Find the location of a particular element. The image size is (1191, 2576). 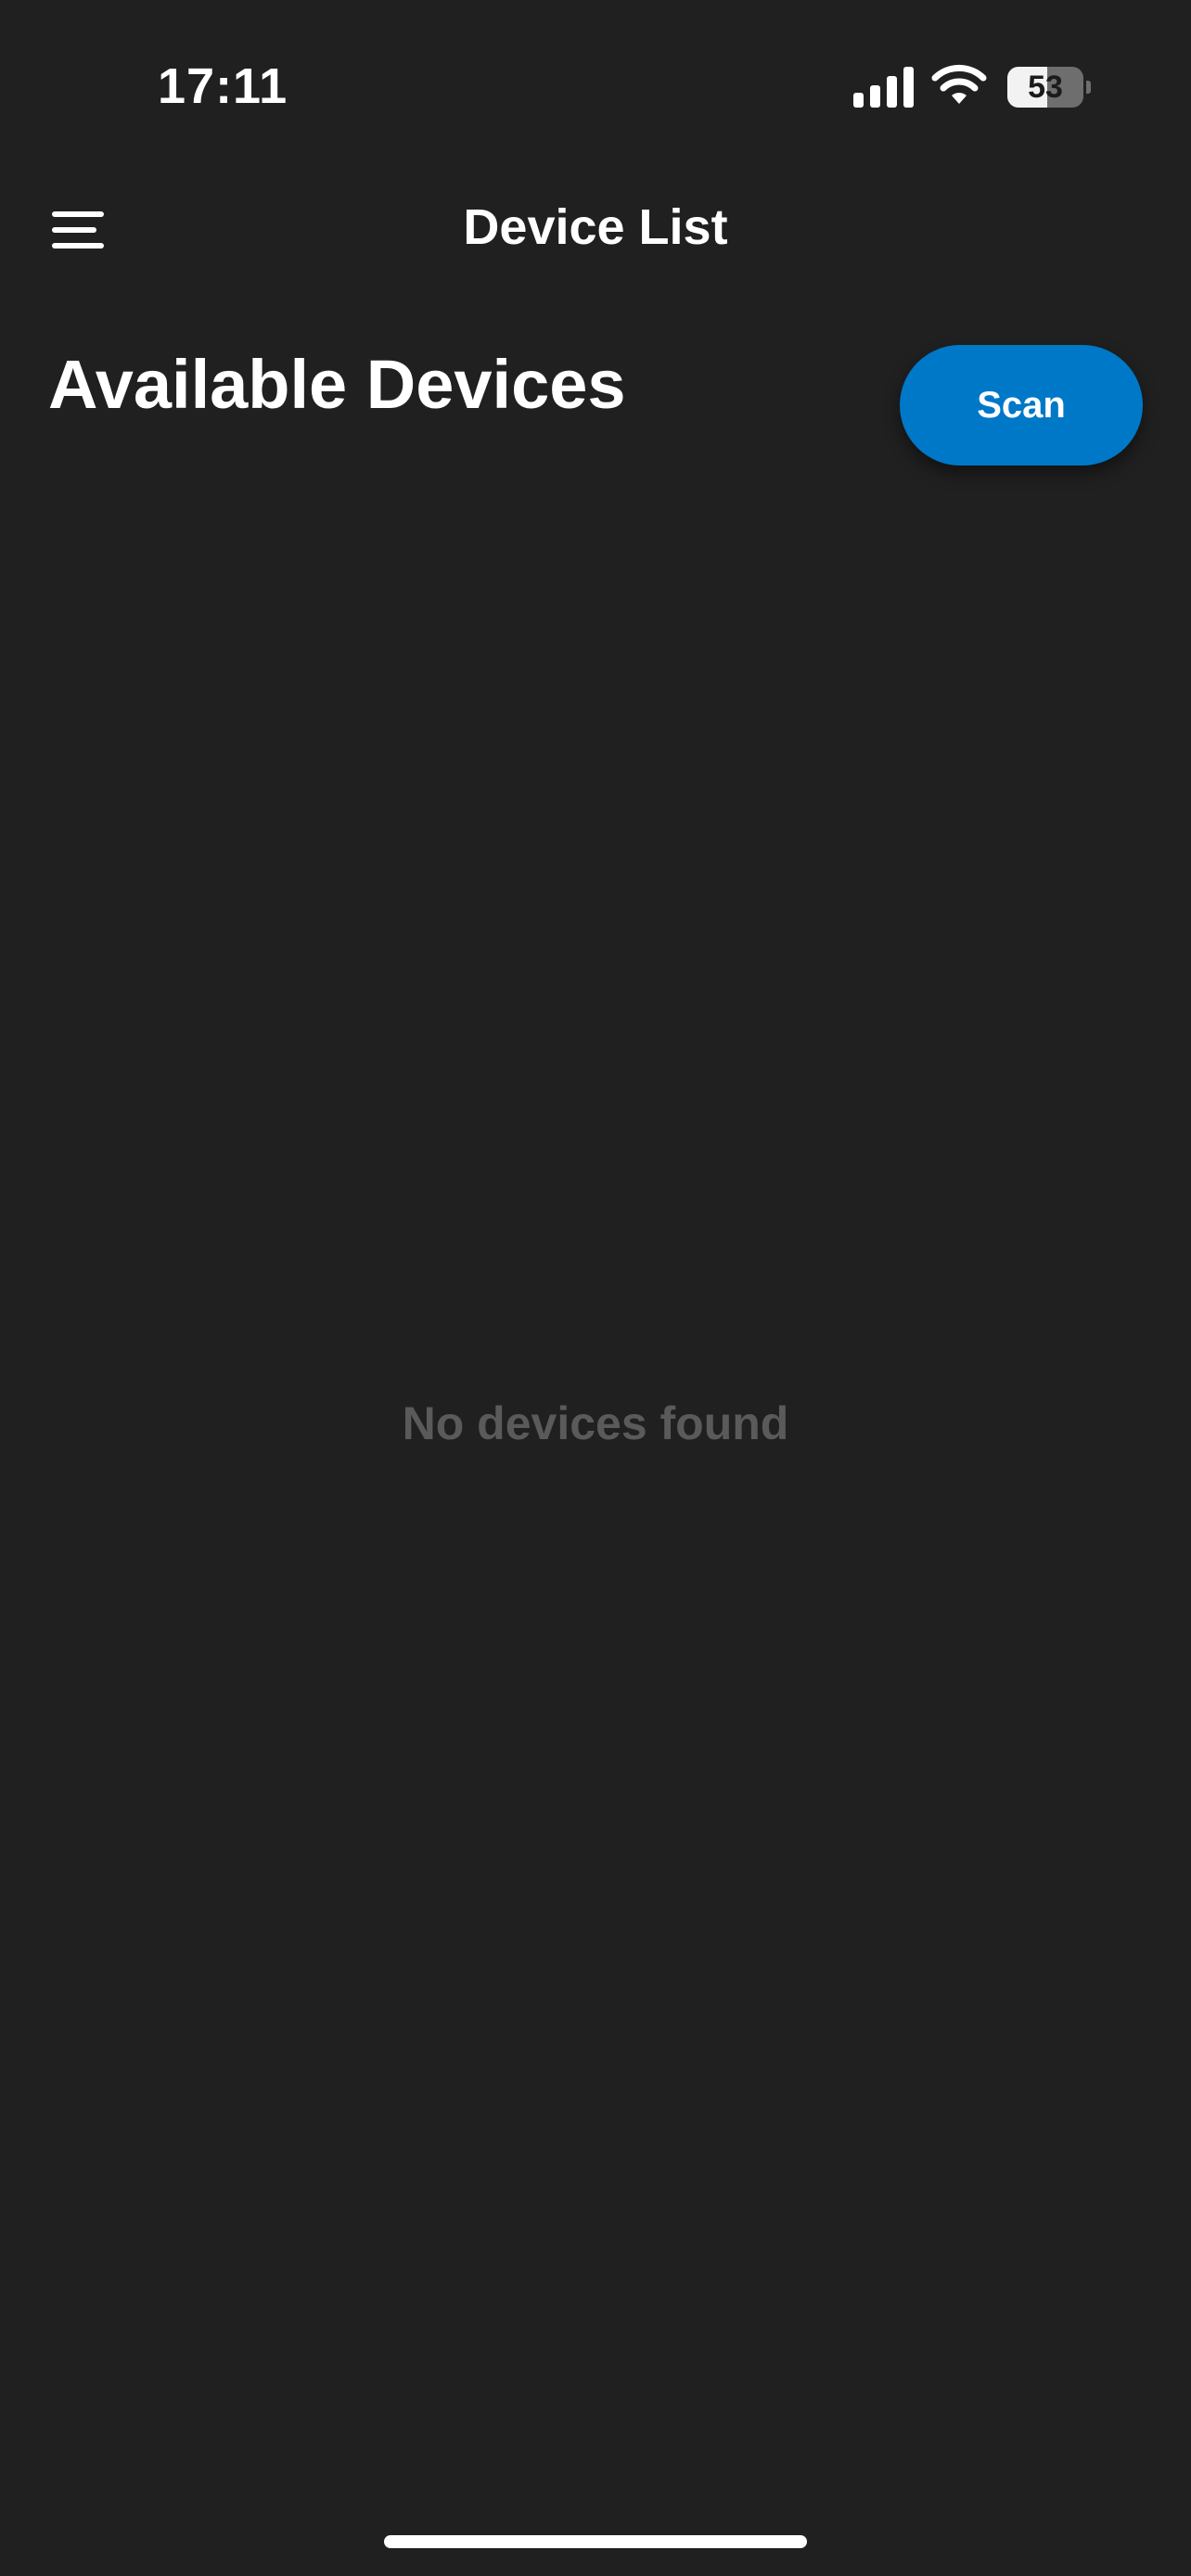

battery-level: 53 is located at coordinates (1045, 87).